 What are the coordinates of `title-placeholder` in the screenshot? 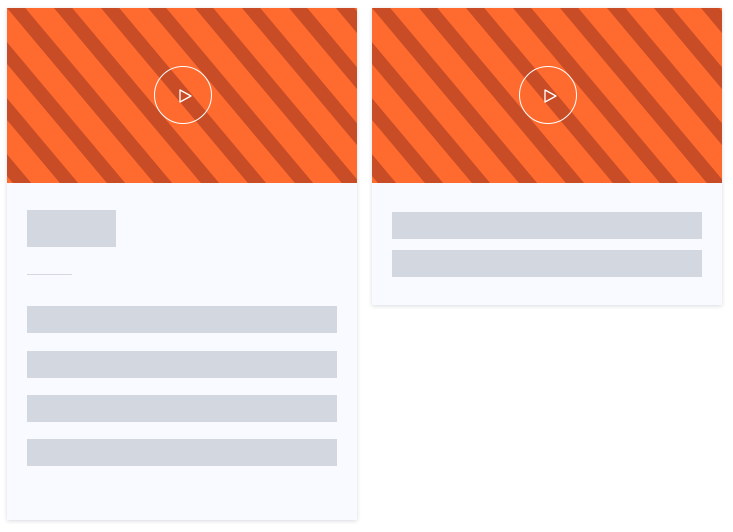 It's located at (71, 228).